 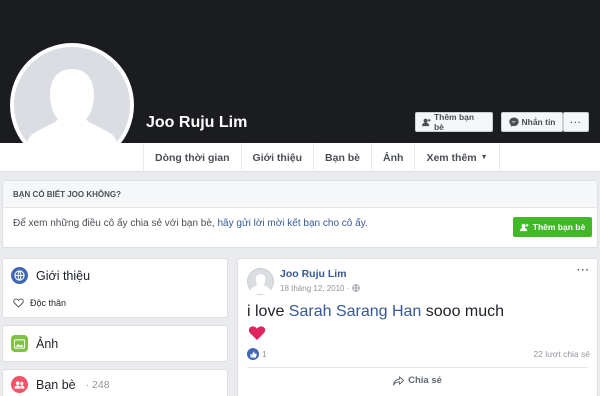 I want to click on tab-about: Giới thiệu, so click(x=276, y=157).